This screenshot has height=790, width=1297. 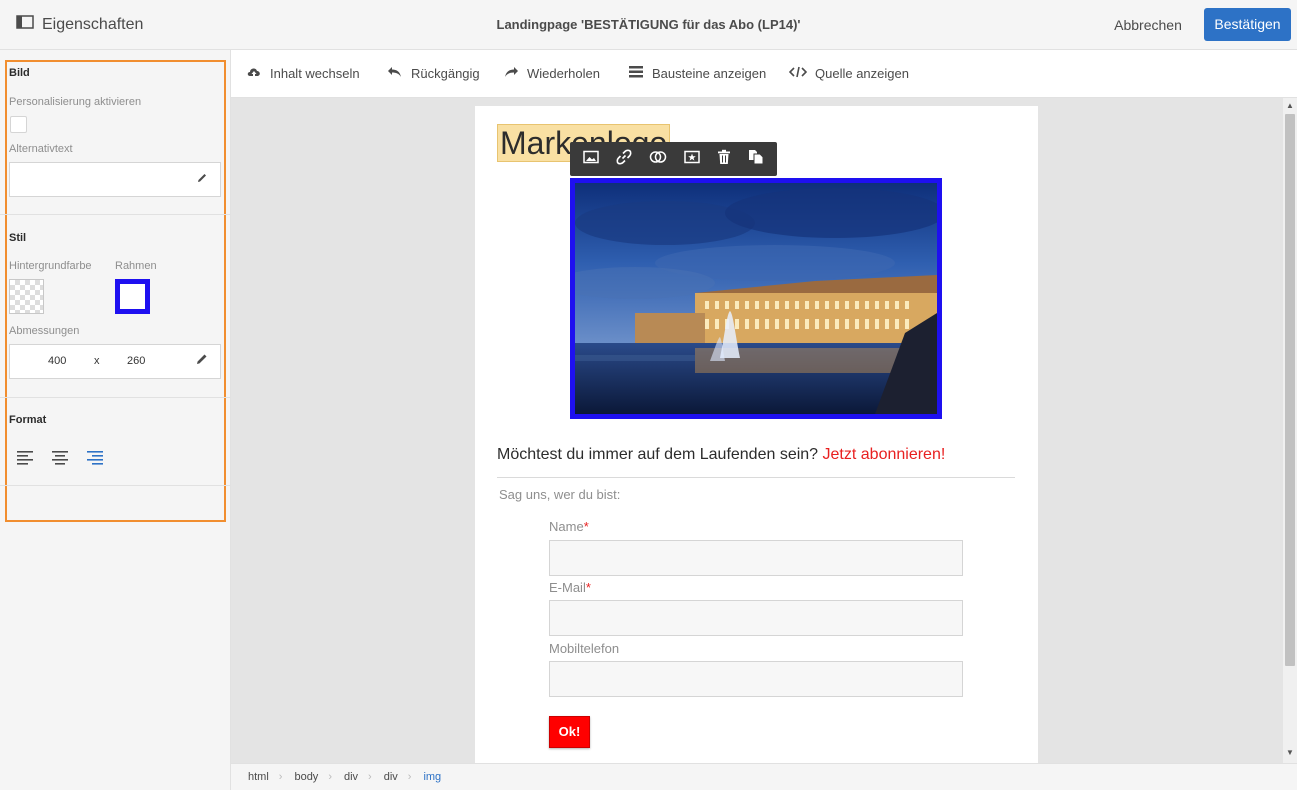 What do you see at coordinates (25, 459) in the screenshot?
I see `align-left-icon` at bounding box center [25, 459].